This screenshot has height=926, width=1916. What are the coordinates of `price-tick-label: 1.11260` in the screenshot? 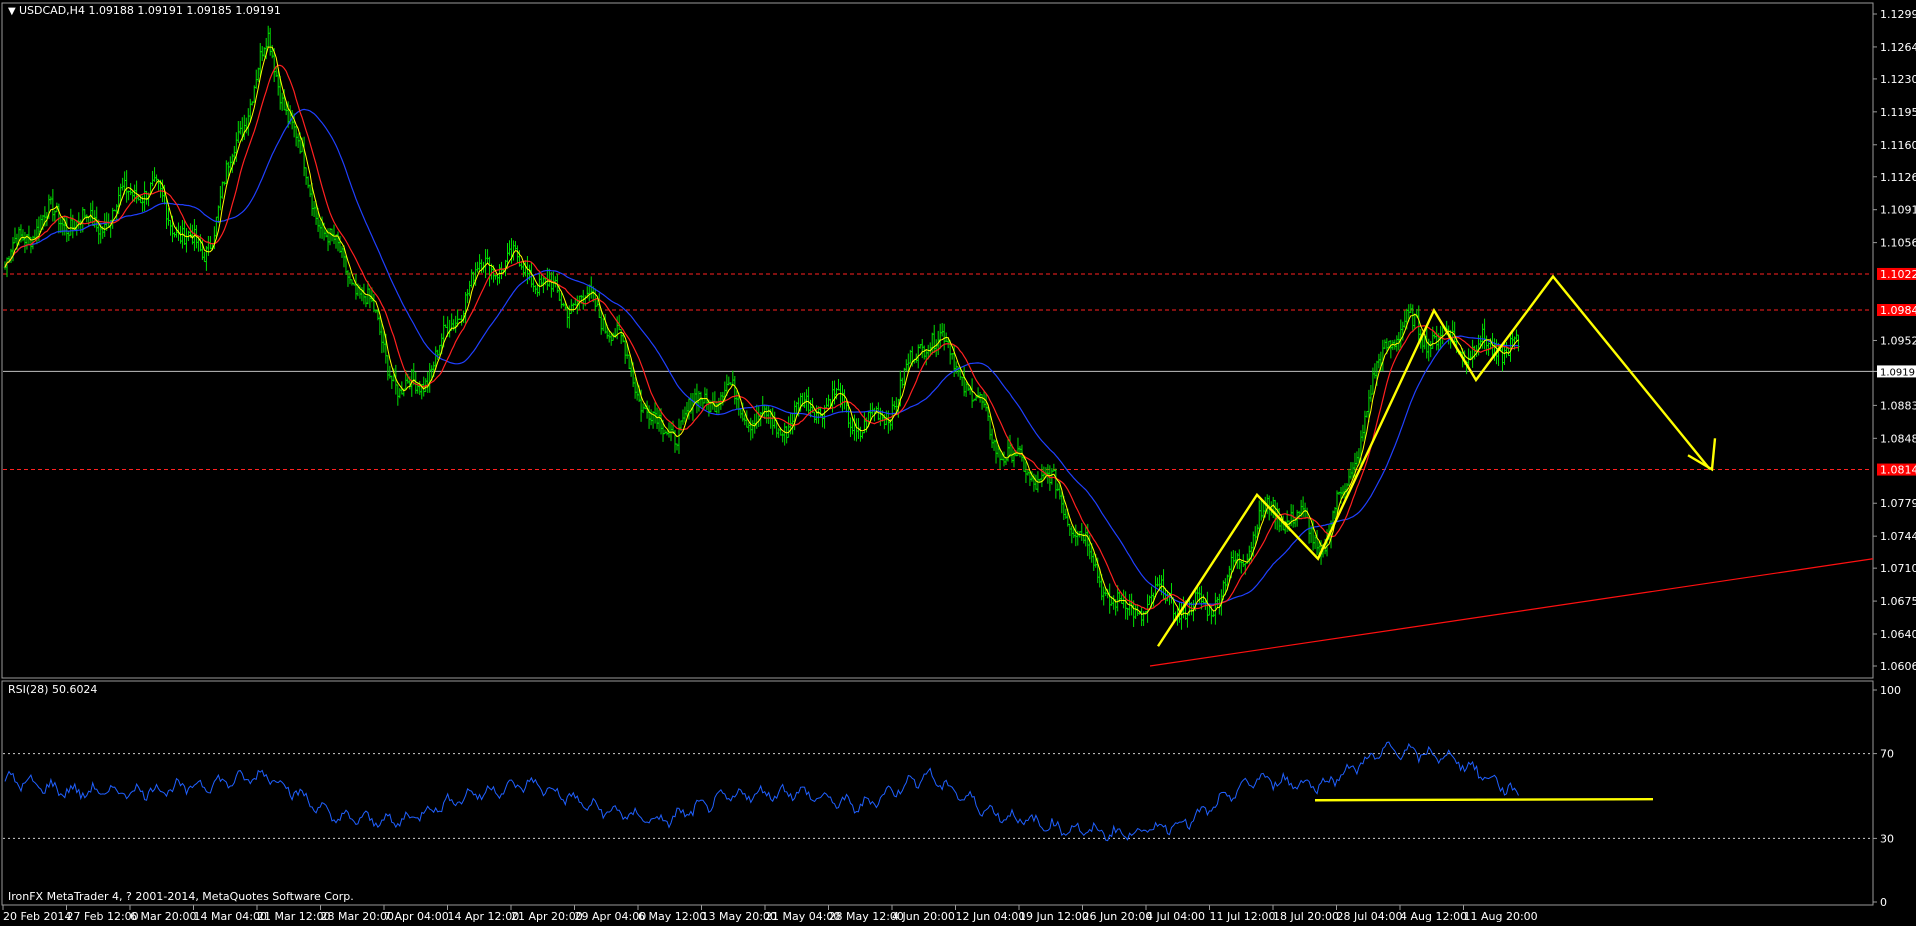 It's located at (1898, 177).